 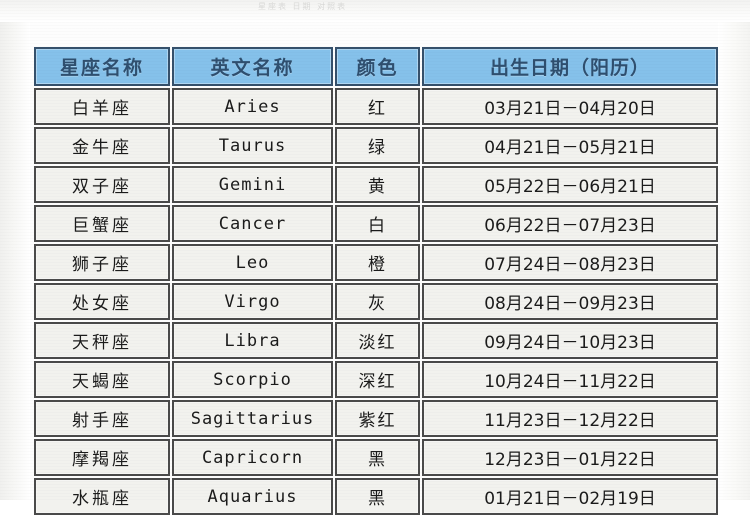 I want to click on cell-birthday: 10月24日－11月22日, so click(x=570, y=379).